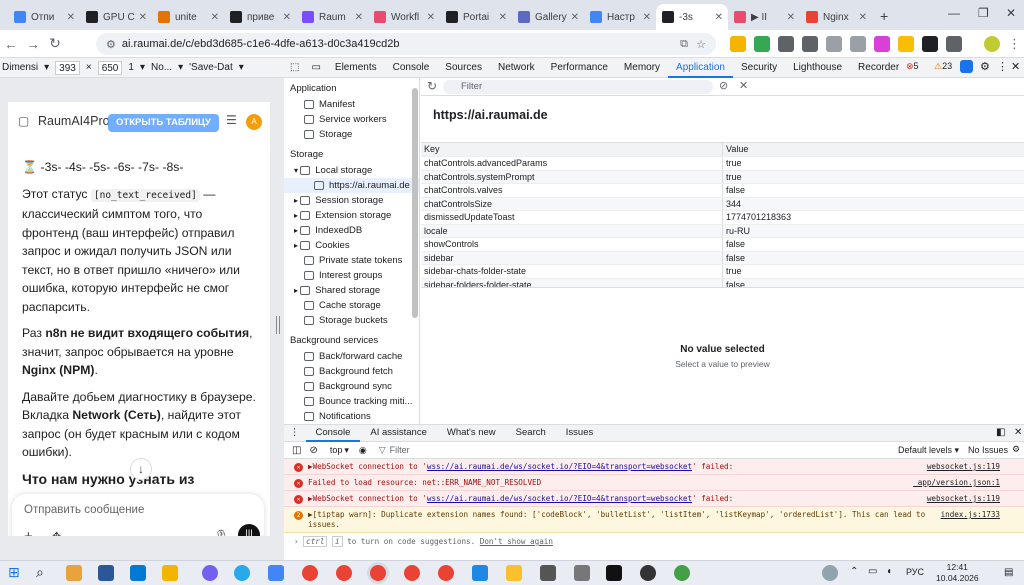  Describe the element at coordinates (684, 44) in the screenshot. I see `install-icon: ⧉` at that location.